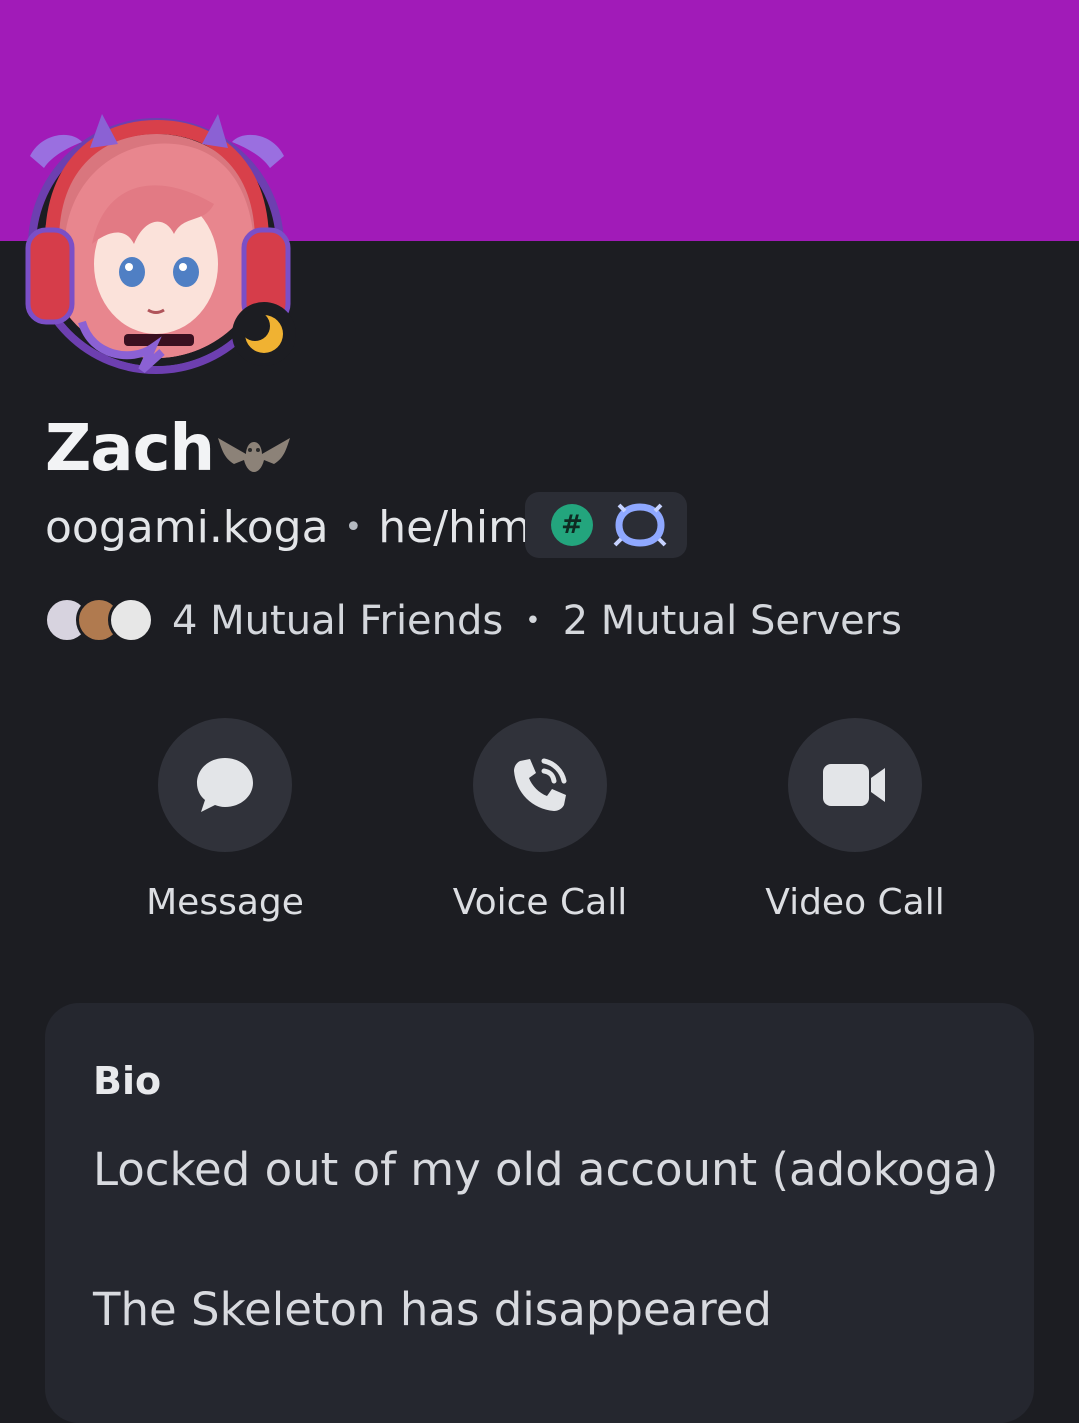 This screenshot has width=1079, height=1423. What do you see at coordinates (100, 621) in the screenshot?
I see `mutual-friends-avatars` at bounding box center [100, 621].